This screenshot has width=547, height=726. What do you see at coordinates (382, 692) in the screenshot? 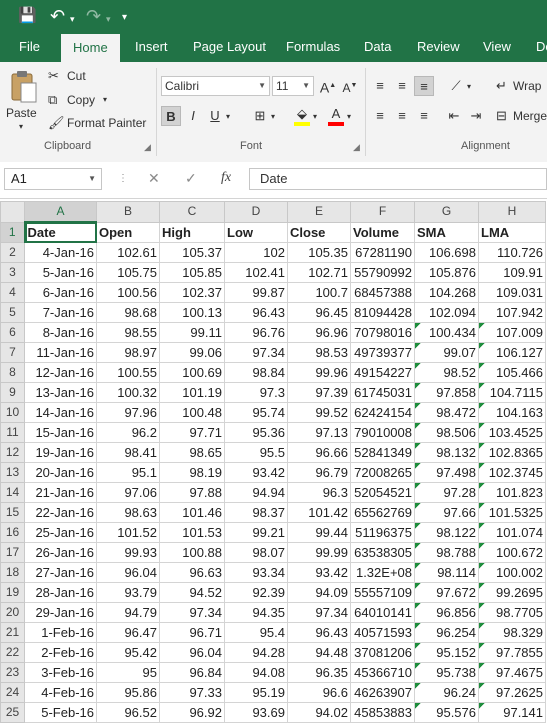
I see `cell: 46263907` at bounding box center [382, 692].